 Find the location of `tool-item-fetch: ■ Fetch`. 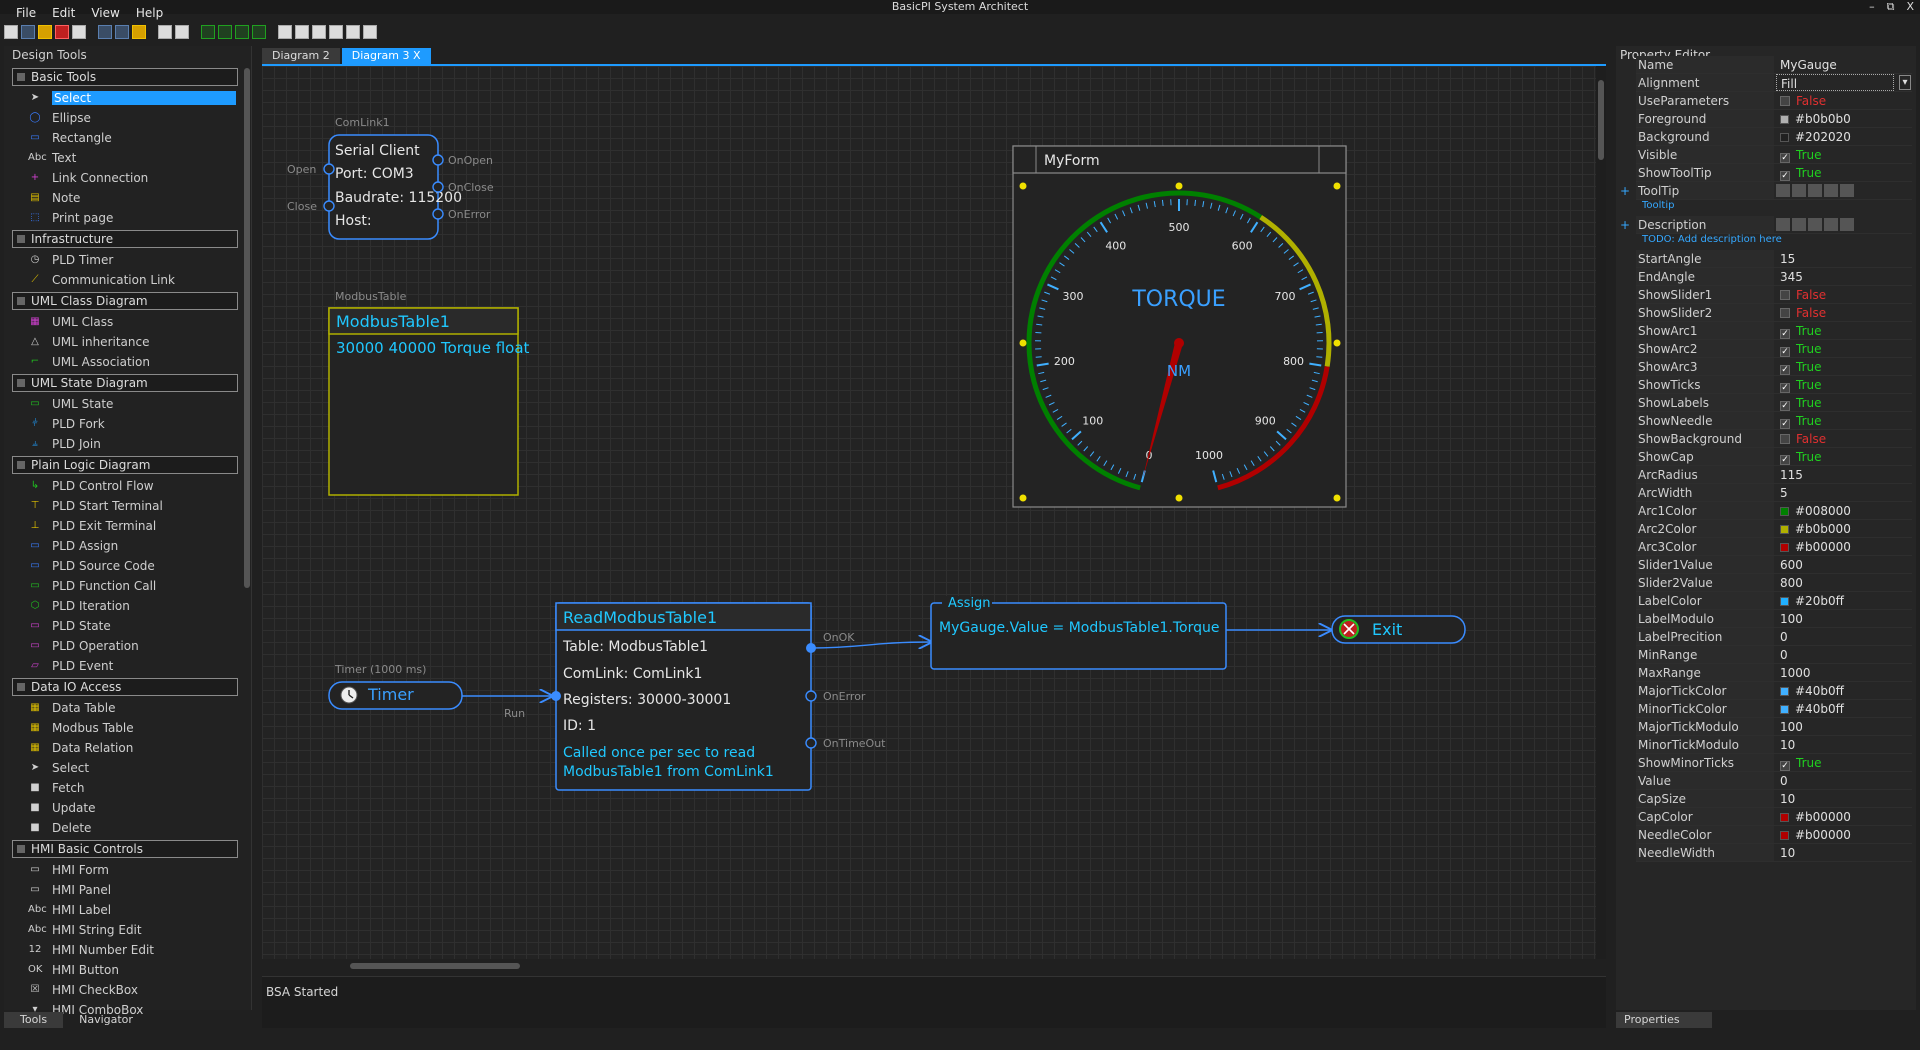

tool-item-fetch: ■ Fetch is located at coordinates (125, 788).